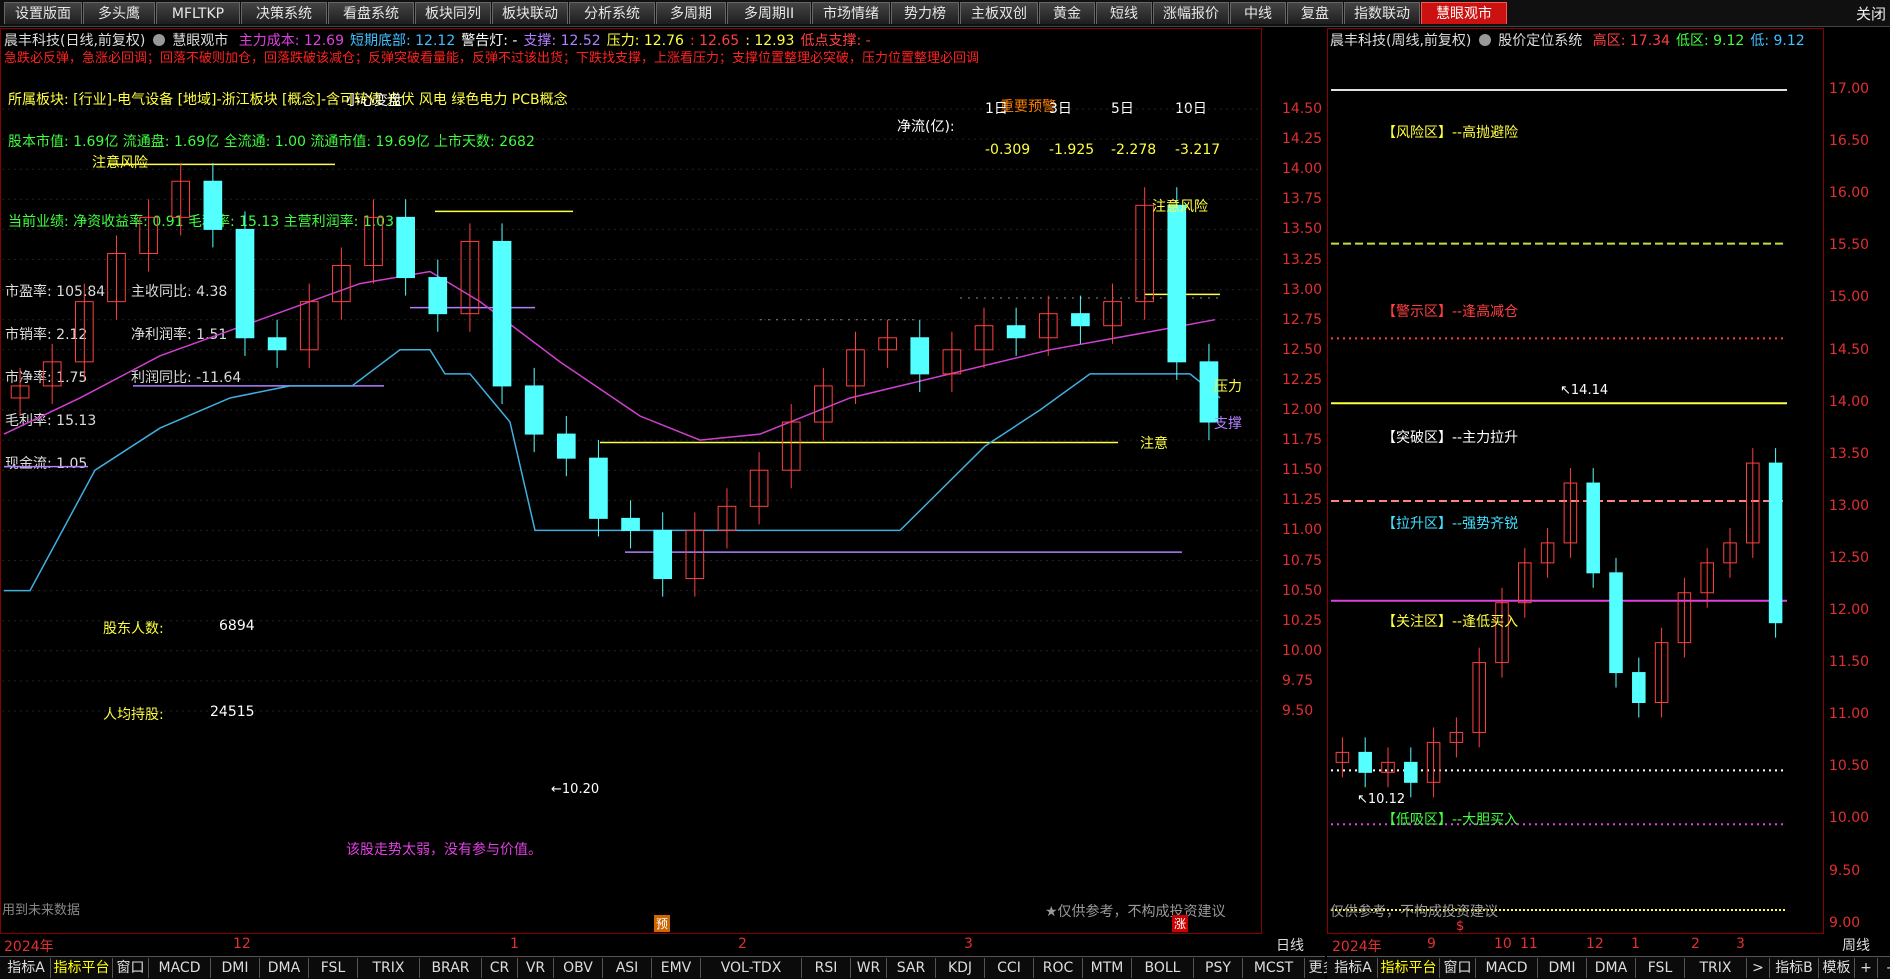 This screenshot has height=979, width=1890. I want to click on indicator-tab-9: BRAR, so click(451, 968).